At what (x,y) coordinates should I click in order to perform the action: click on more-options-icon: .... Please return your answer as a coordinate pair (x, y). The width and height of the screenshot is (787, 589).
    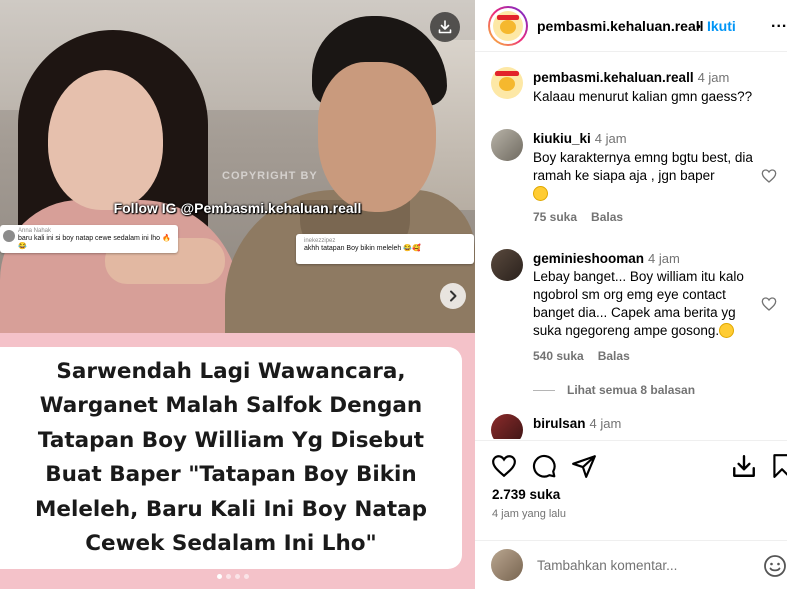
    Looking at the image, I should click on (779, 23).